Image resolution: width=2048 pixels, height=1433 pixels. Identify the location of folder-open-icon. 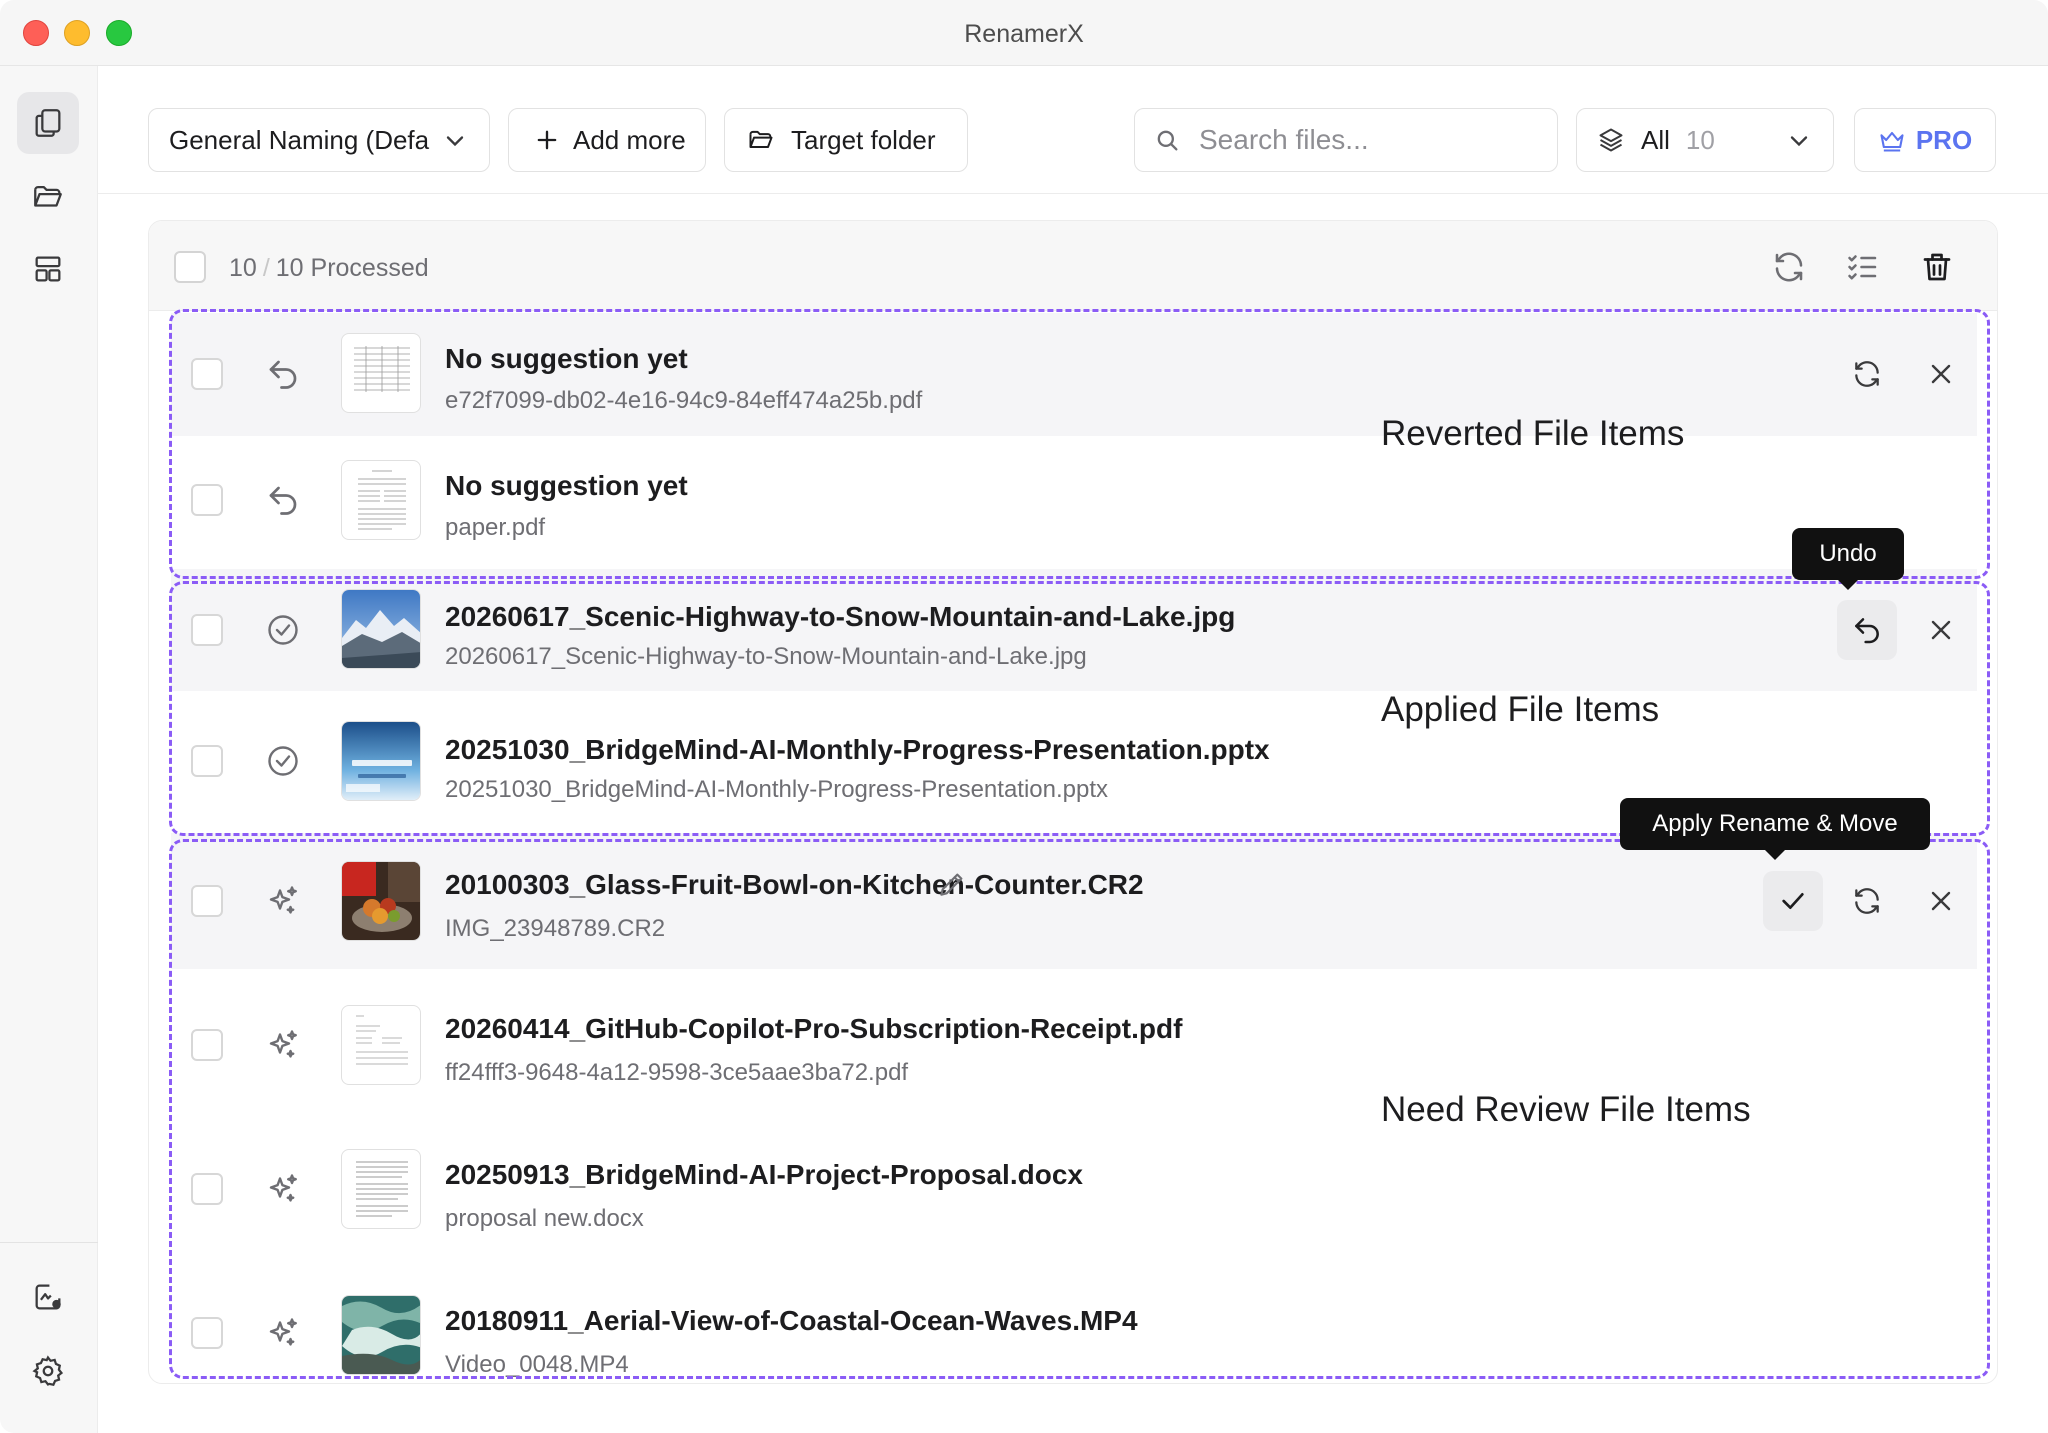
(761, 139).